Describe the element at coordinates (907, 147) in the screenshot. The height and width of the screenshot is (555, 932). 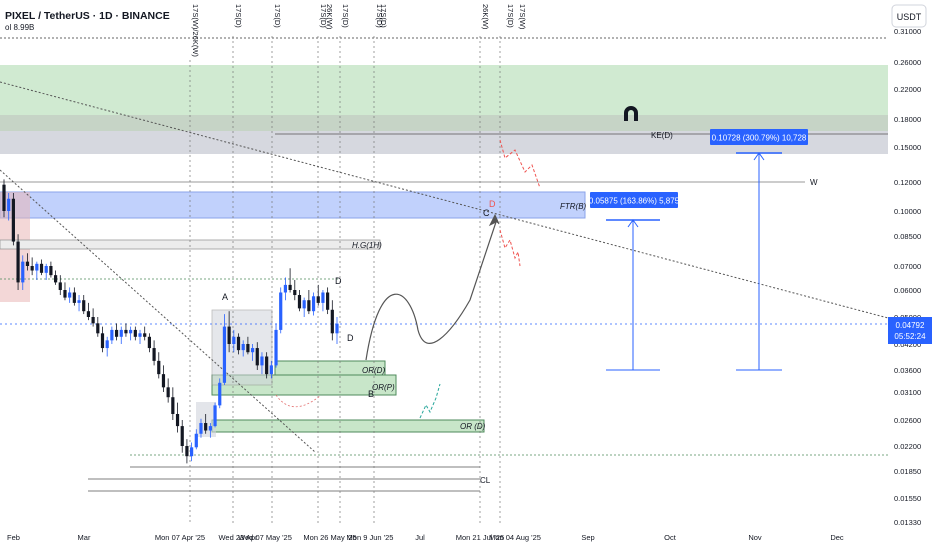
I see `price-tick-label: 0.15000` at that location.